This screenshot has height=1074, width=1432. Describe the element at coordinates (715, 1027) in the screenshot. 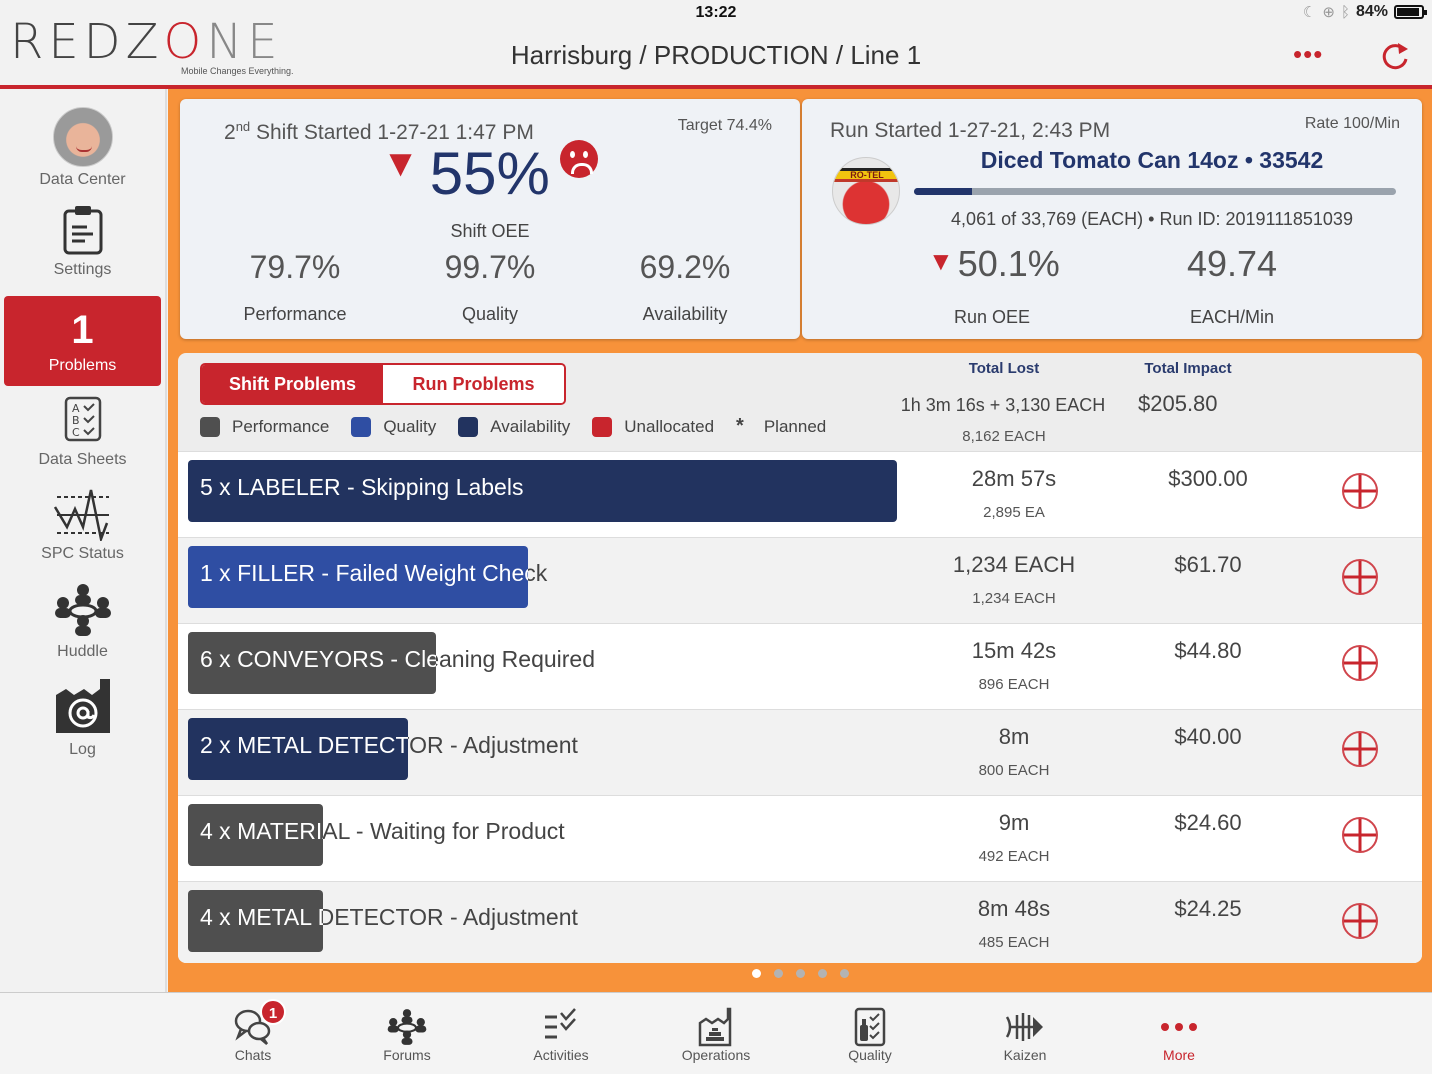

I see `operations-icon` at that location.